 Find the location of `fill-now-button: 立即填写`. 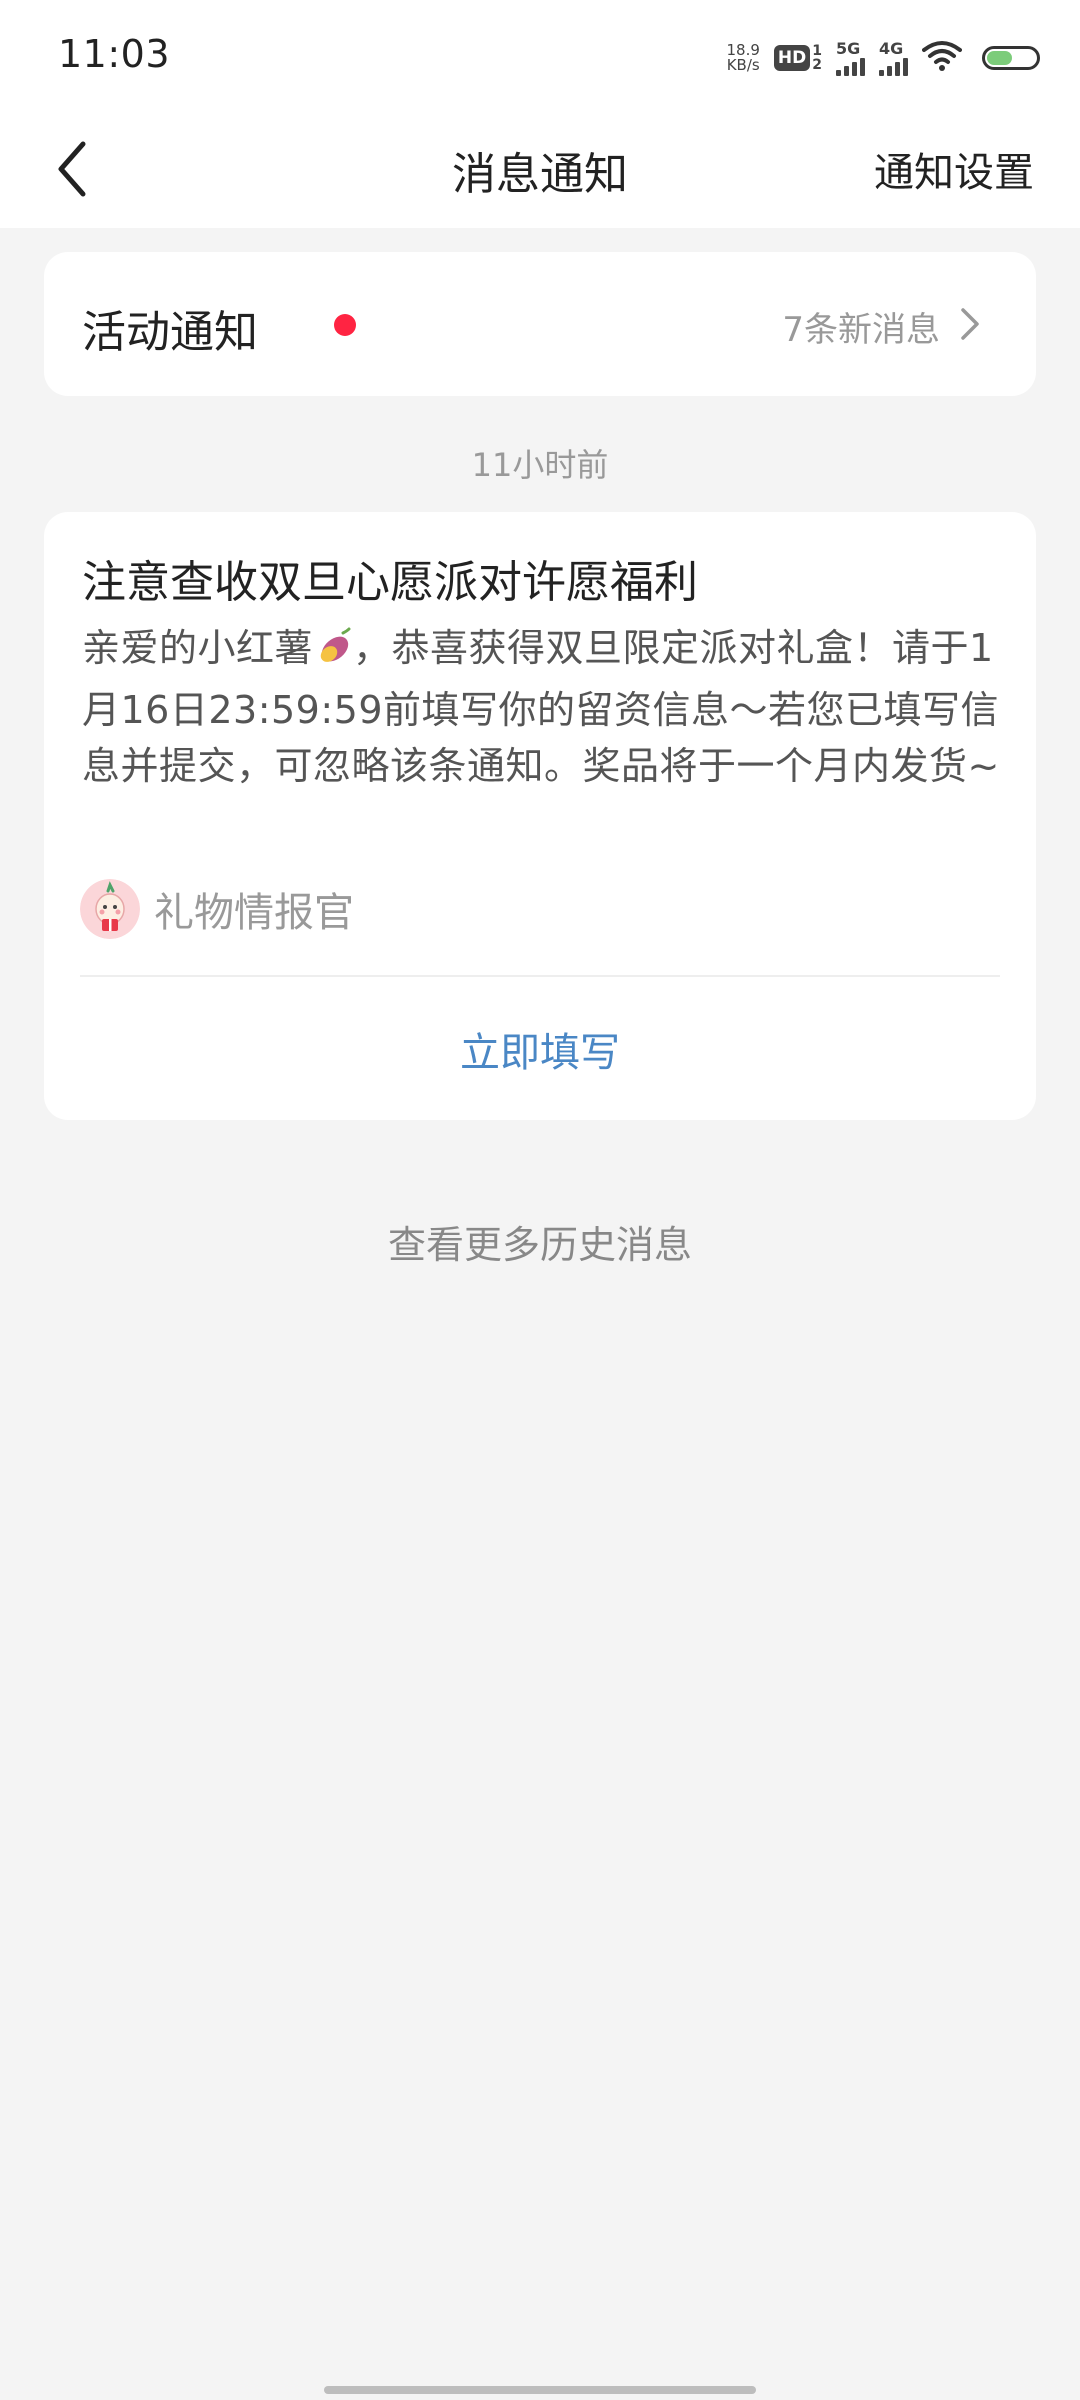

fill-now-button: 立即填写 is located at coordinates (540, 1049).